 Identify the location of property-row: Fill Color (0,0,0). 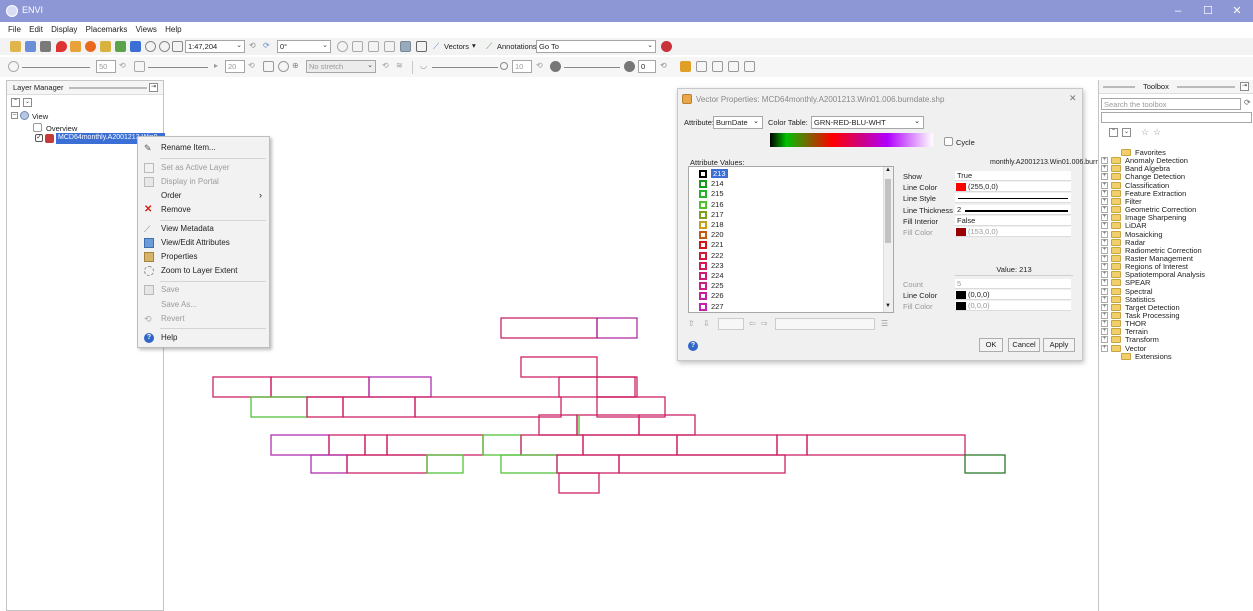
(987, 306).